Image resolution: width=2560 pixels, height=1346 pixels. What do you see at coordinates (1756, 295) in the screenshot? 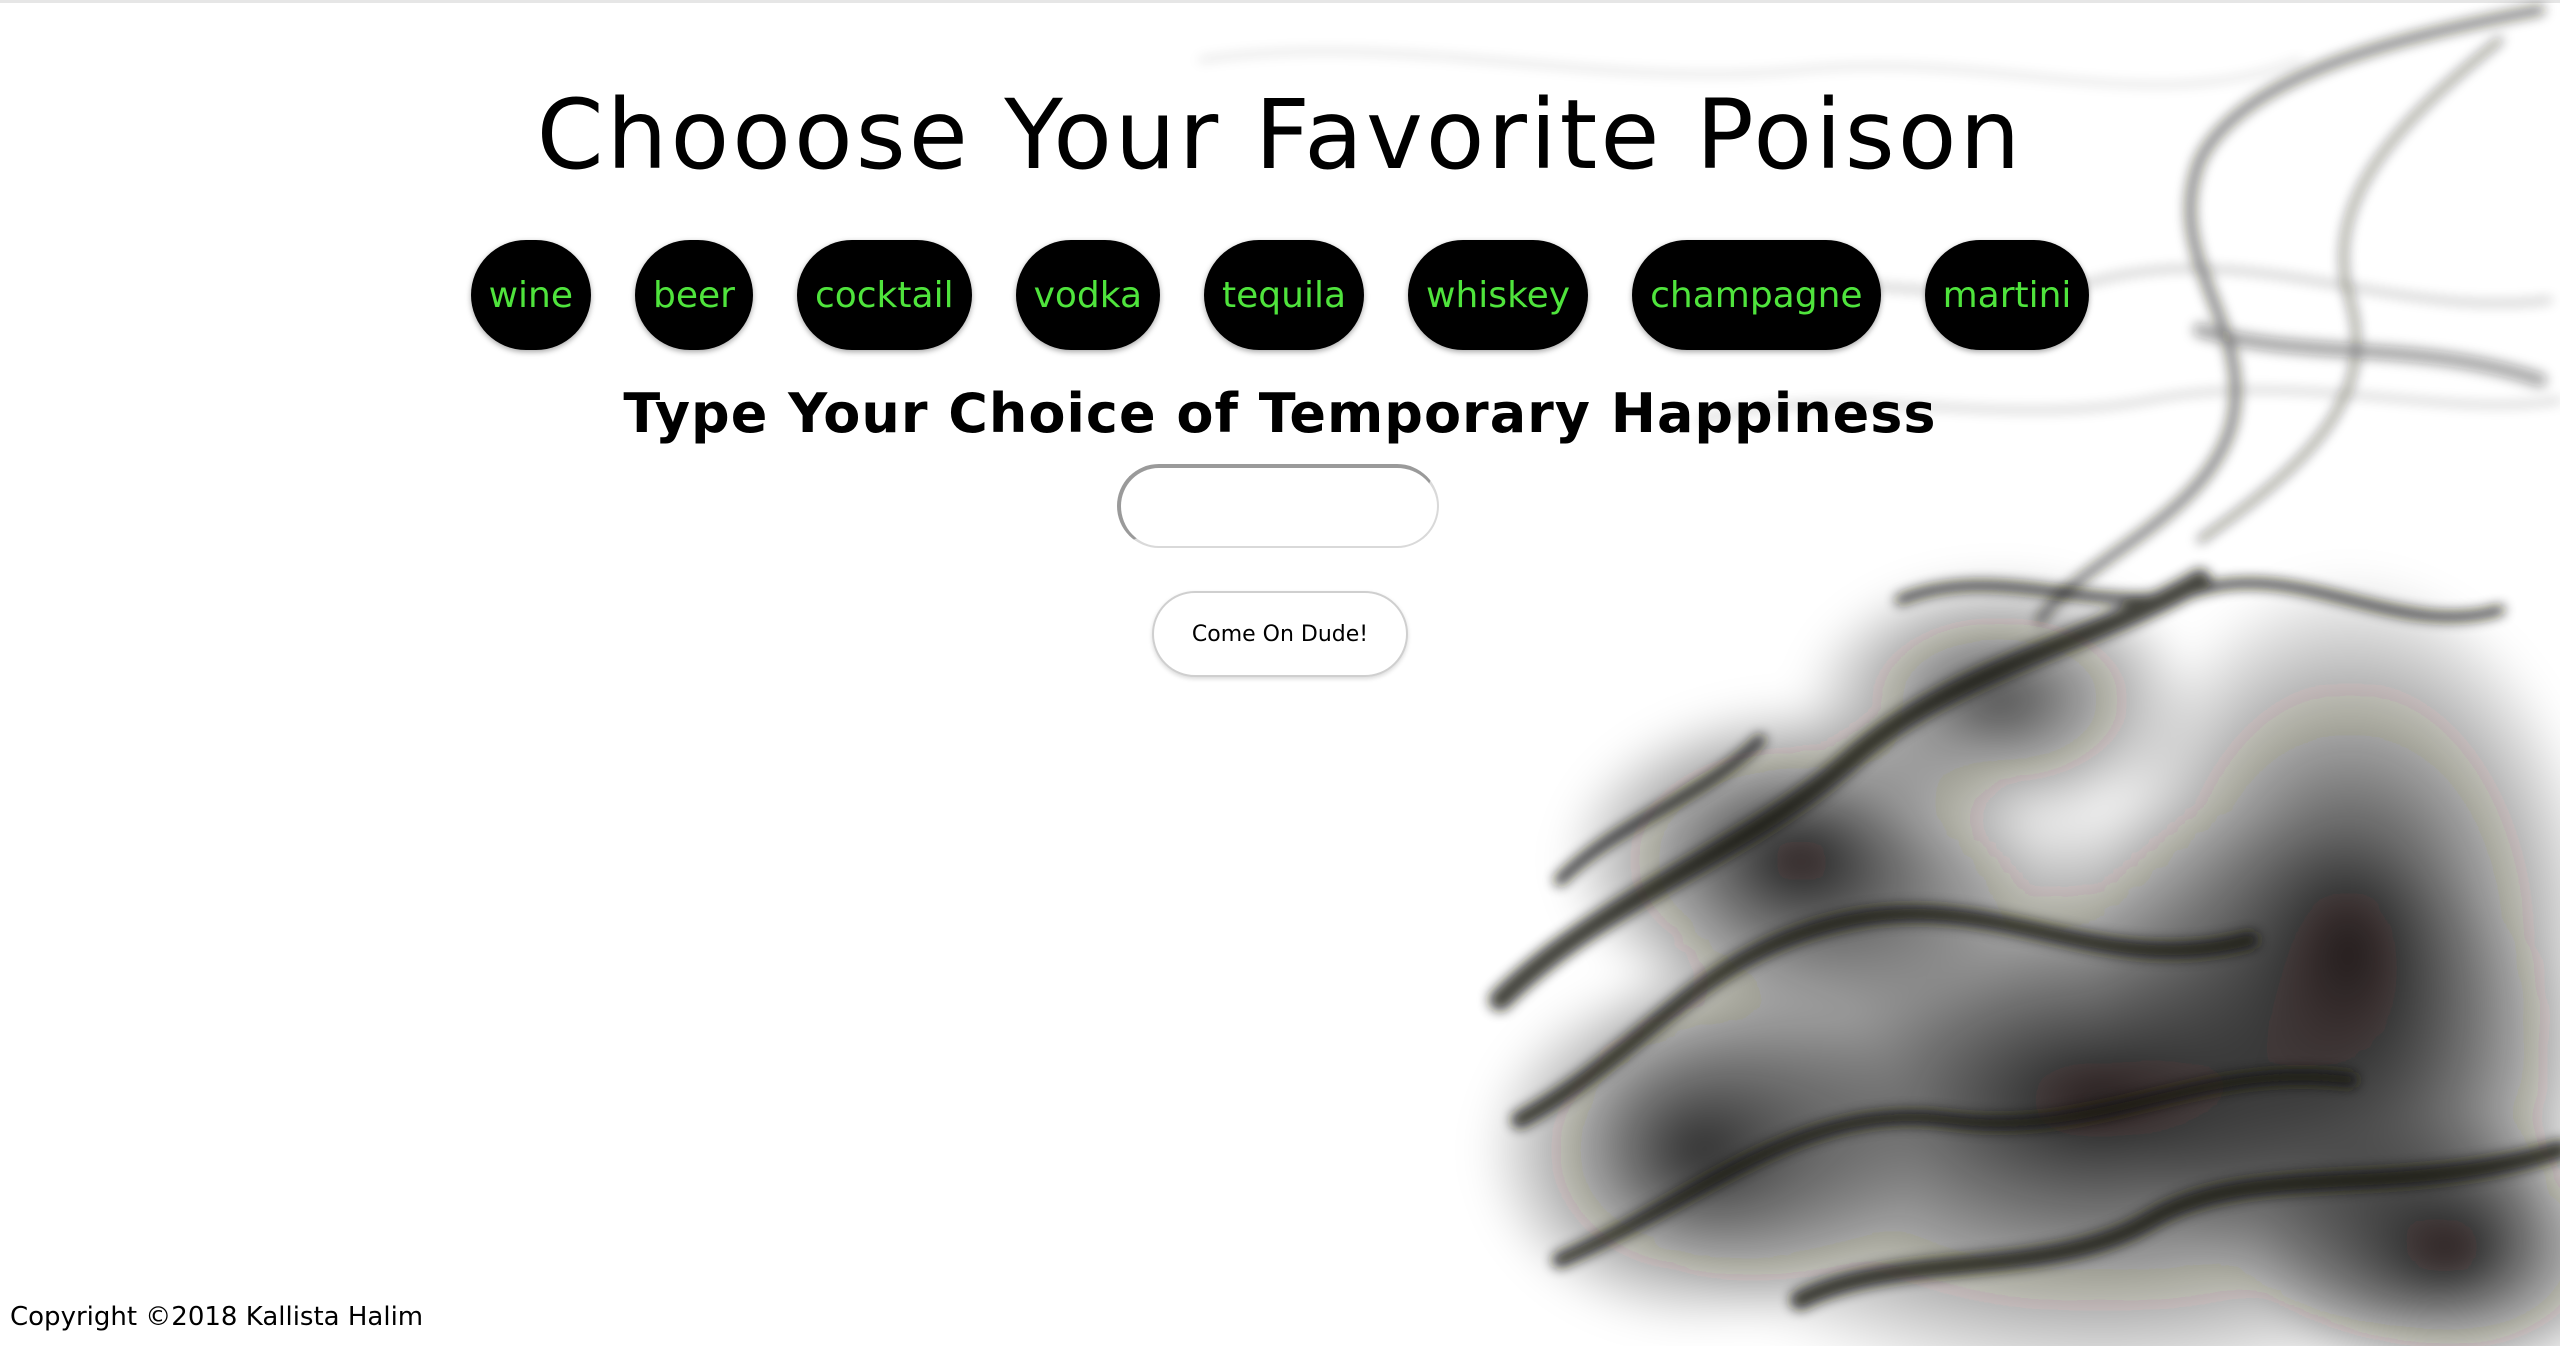
I see `drink-button-champagne: champagne` at bounding box center [1756, 295].